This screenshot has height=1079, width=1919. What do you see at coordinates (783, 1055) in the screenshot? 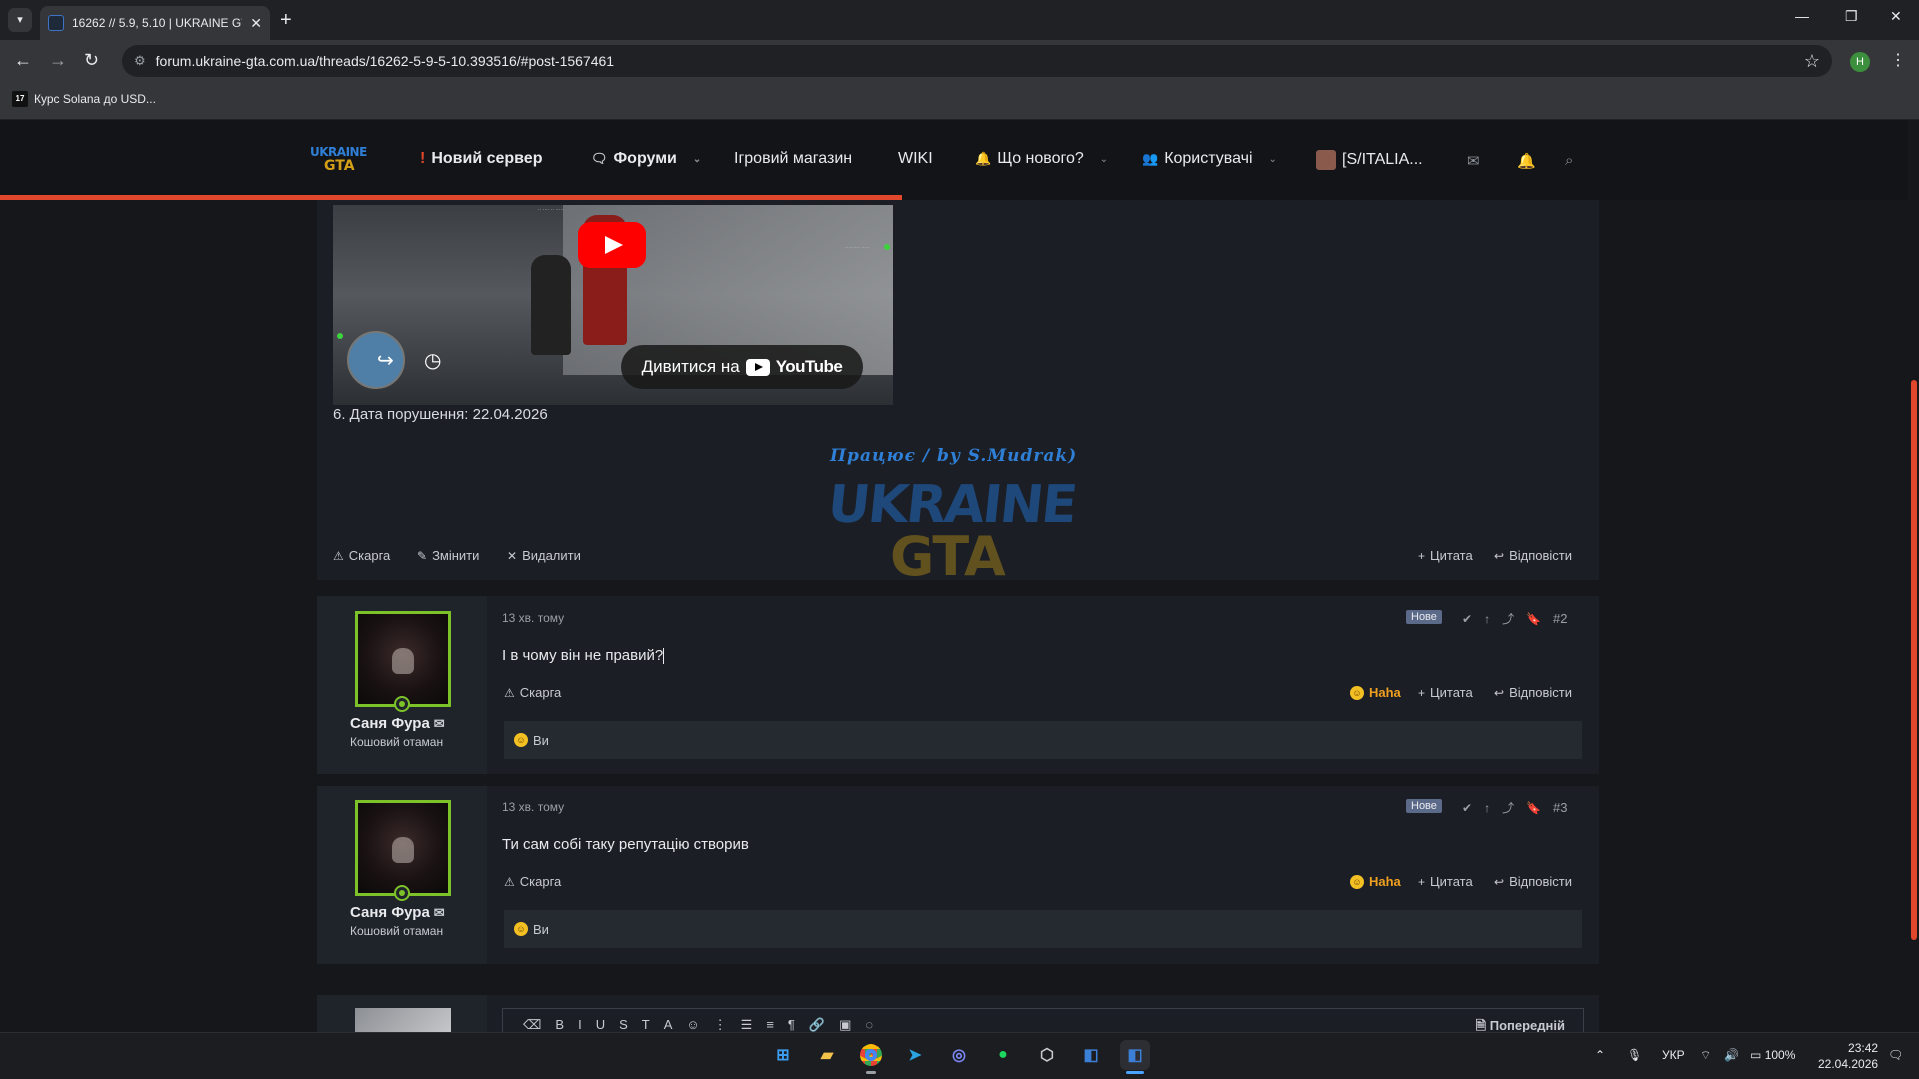
I see `windows-start-icon: ⊞` at bounding box center [783, 1055].